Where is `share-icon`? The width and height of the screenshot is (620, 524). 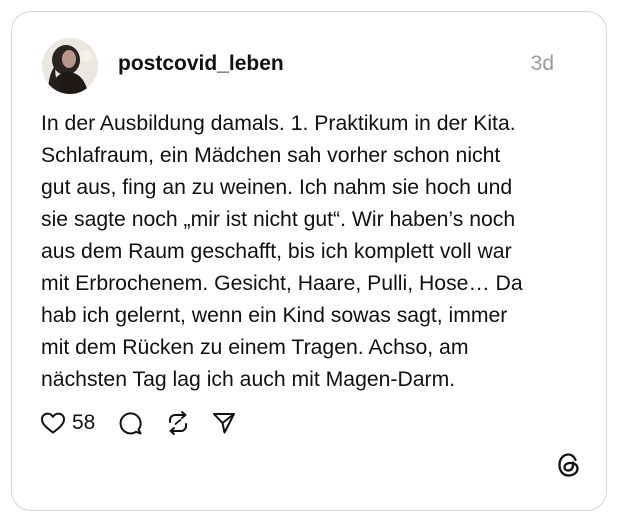
share-icon is located at coordinates (224, 423).